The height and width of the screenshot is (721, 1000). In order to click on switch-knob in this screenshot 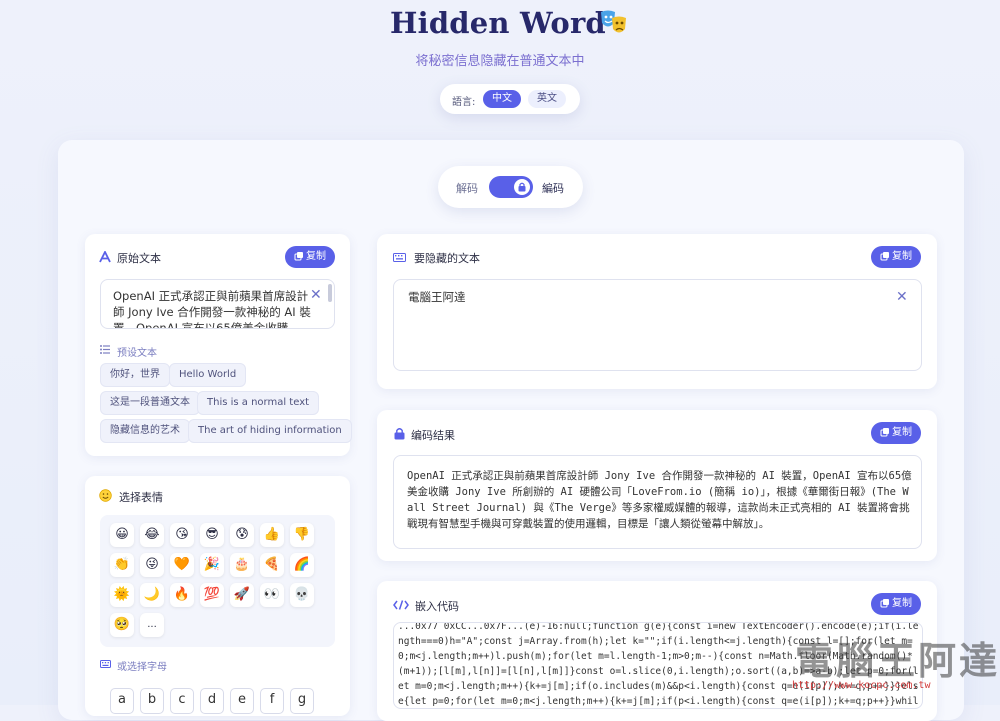, I will do `click(522, 187)`.